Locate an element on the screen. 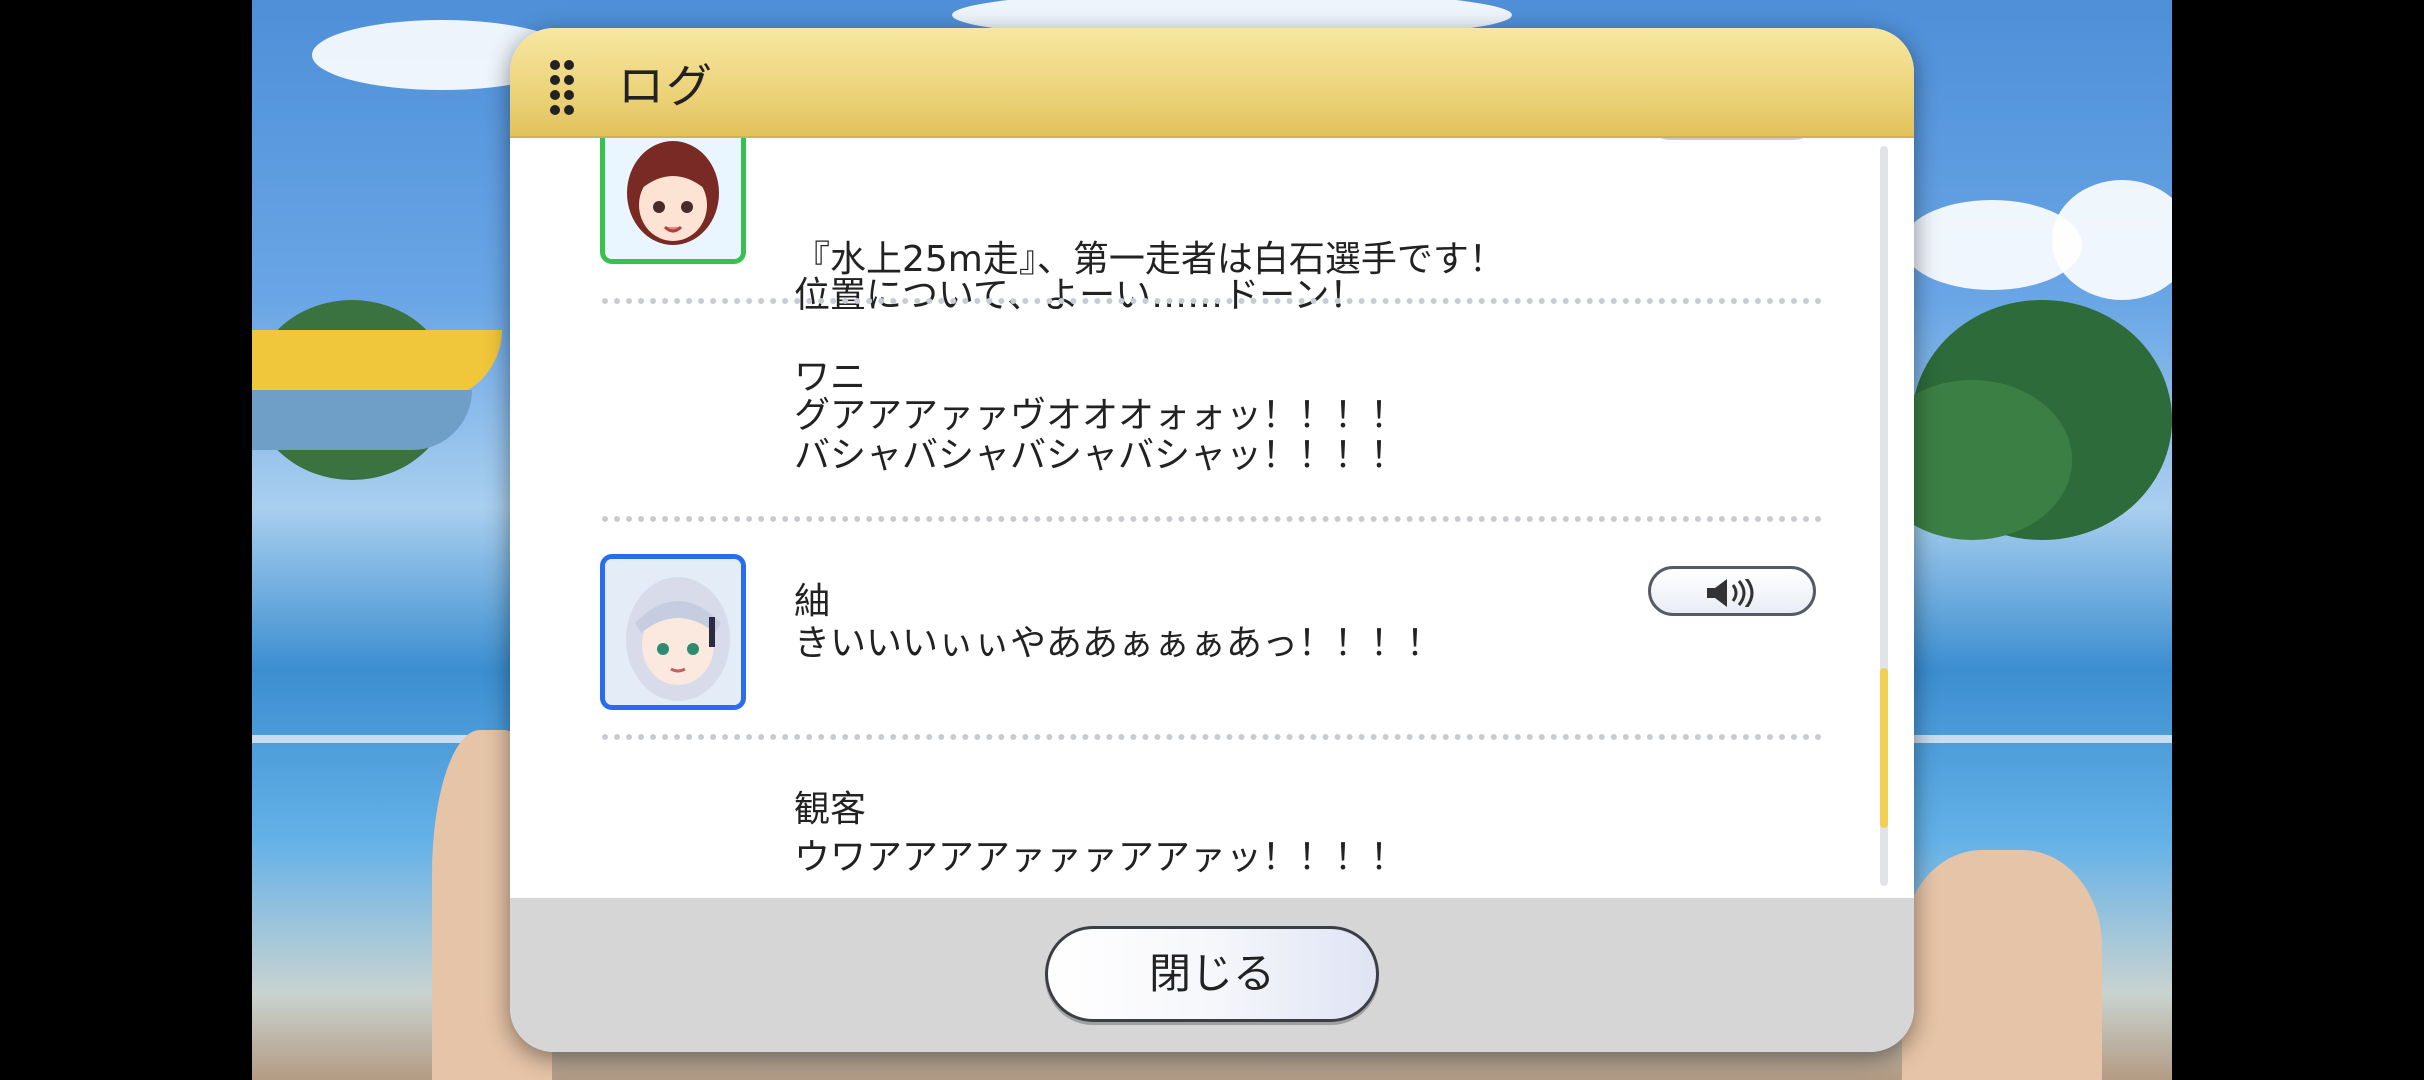 The width and height of the screenshot is (2424, 1080). log-entry: ワニ グアアアァァヴオオオォォッ！！！！ バシャバシャバシャバシャッ！！！！ is located at coordinates (1165, 418).